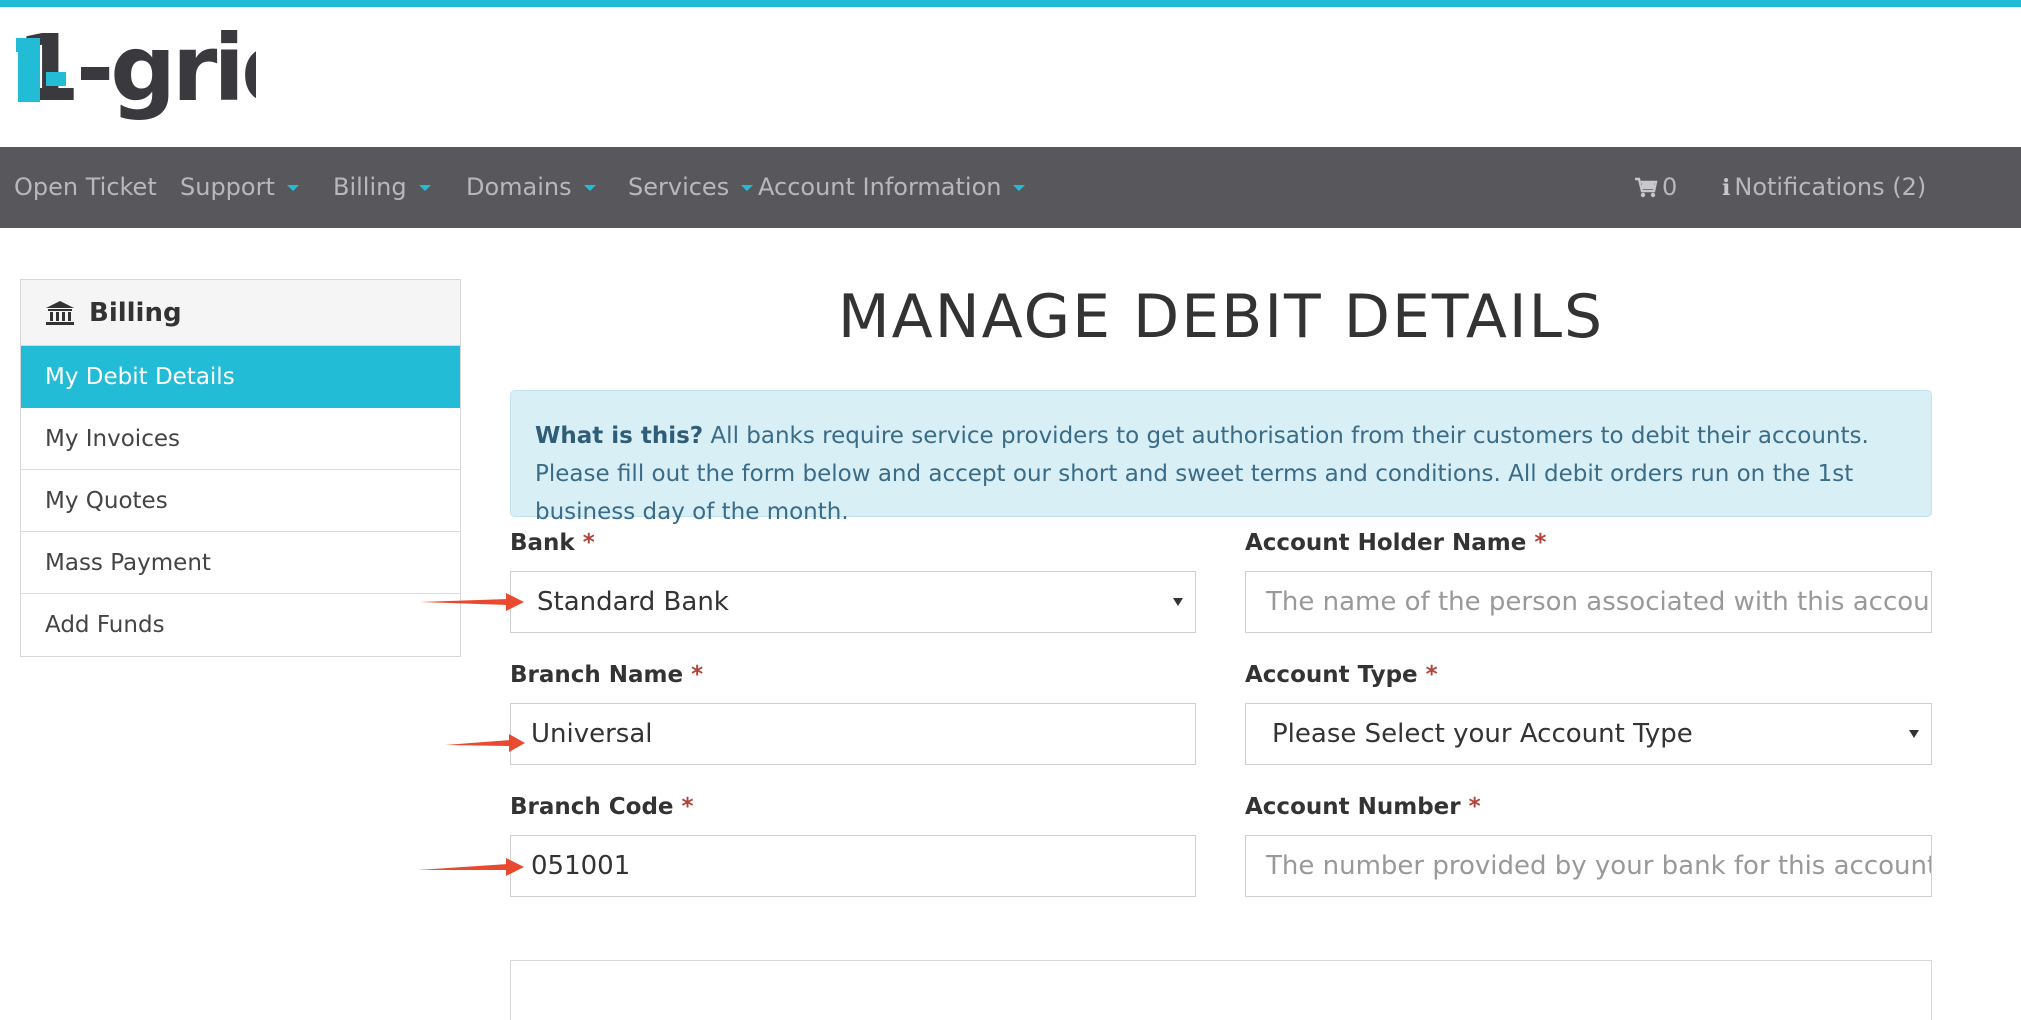 The image size is (2021, 1020). Describe the element at coordinates (1830, 187) in the screenshot. I see `nav-notifications-label: Notifications (2)` at that location.